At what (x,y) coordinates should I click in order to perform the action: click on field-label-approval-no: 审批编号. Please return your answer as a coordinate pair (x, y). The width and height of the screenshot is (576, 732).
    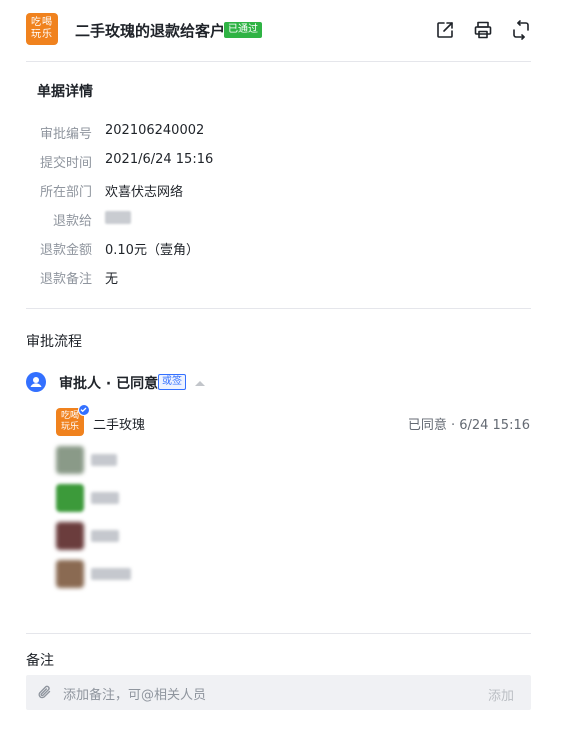
    Looking at the image, I should click on (65, 134).